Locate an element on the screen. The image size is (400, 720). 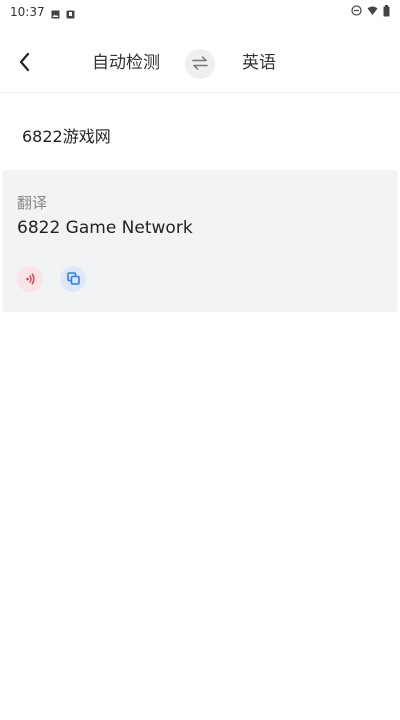
speak-button is located at coordinates (30, 279).